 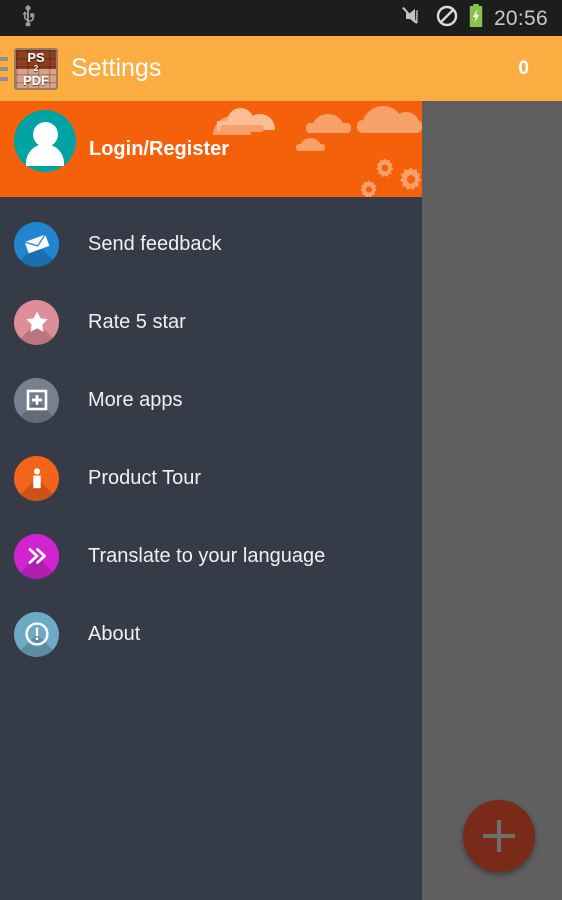 What do you see at coordinates (211, 478) in the screenshot?
I see `drawer-item-product-tour: Product Tour` at bounding box center [211, 478].